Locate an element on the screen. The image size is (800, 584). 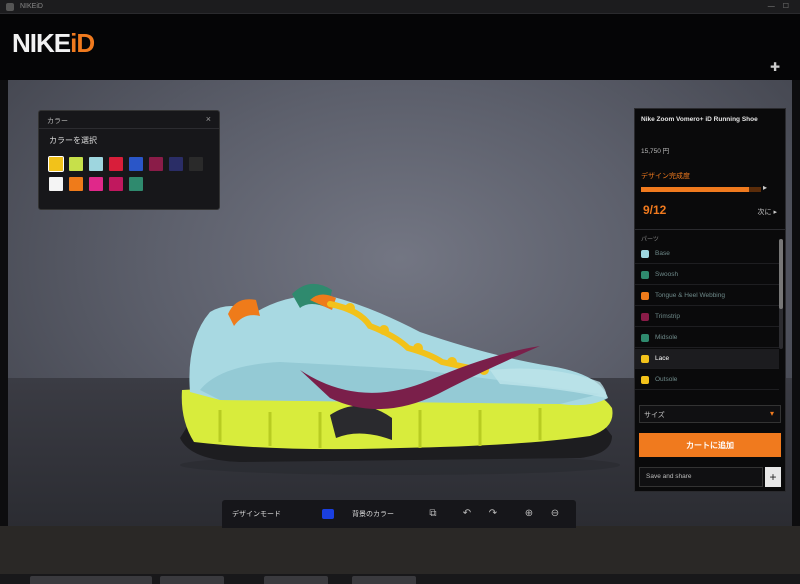
step-count: 9/12 is located at coordinates (655, 210).